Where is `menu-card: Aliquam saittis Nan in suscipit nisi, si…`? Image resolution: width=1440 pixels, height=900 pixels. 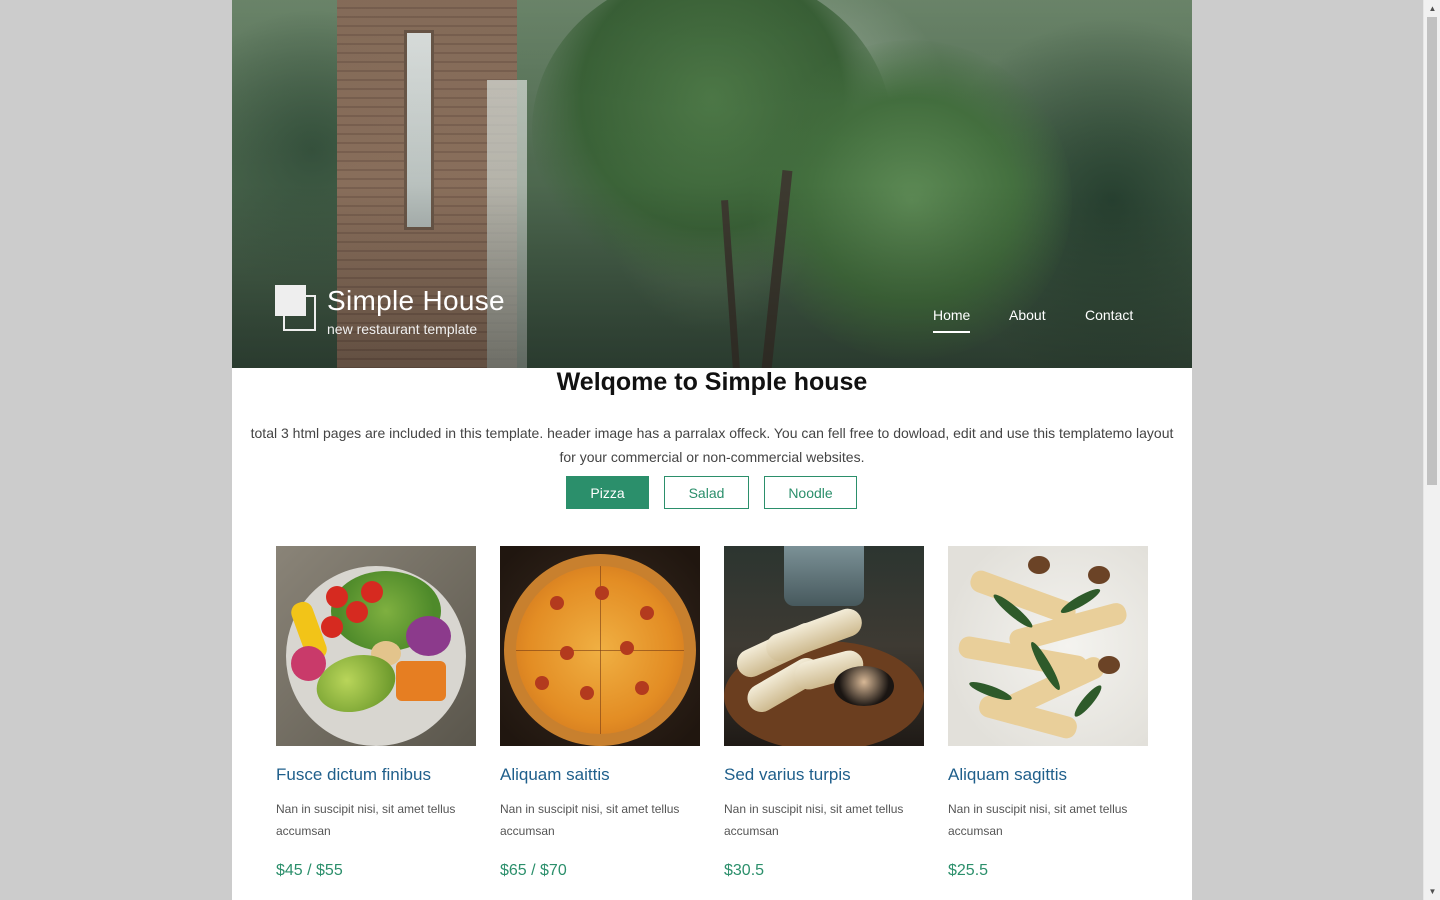 menu-card: Aliquam saittis Nan in suscipit nisi, si… is located at coordinates (600, 713).